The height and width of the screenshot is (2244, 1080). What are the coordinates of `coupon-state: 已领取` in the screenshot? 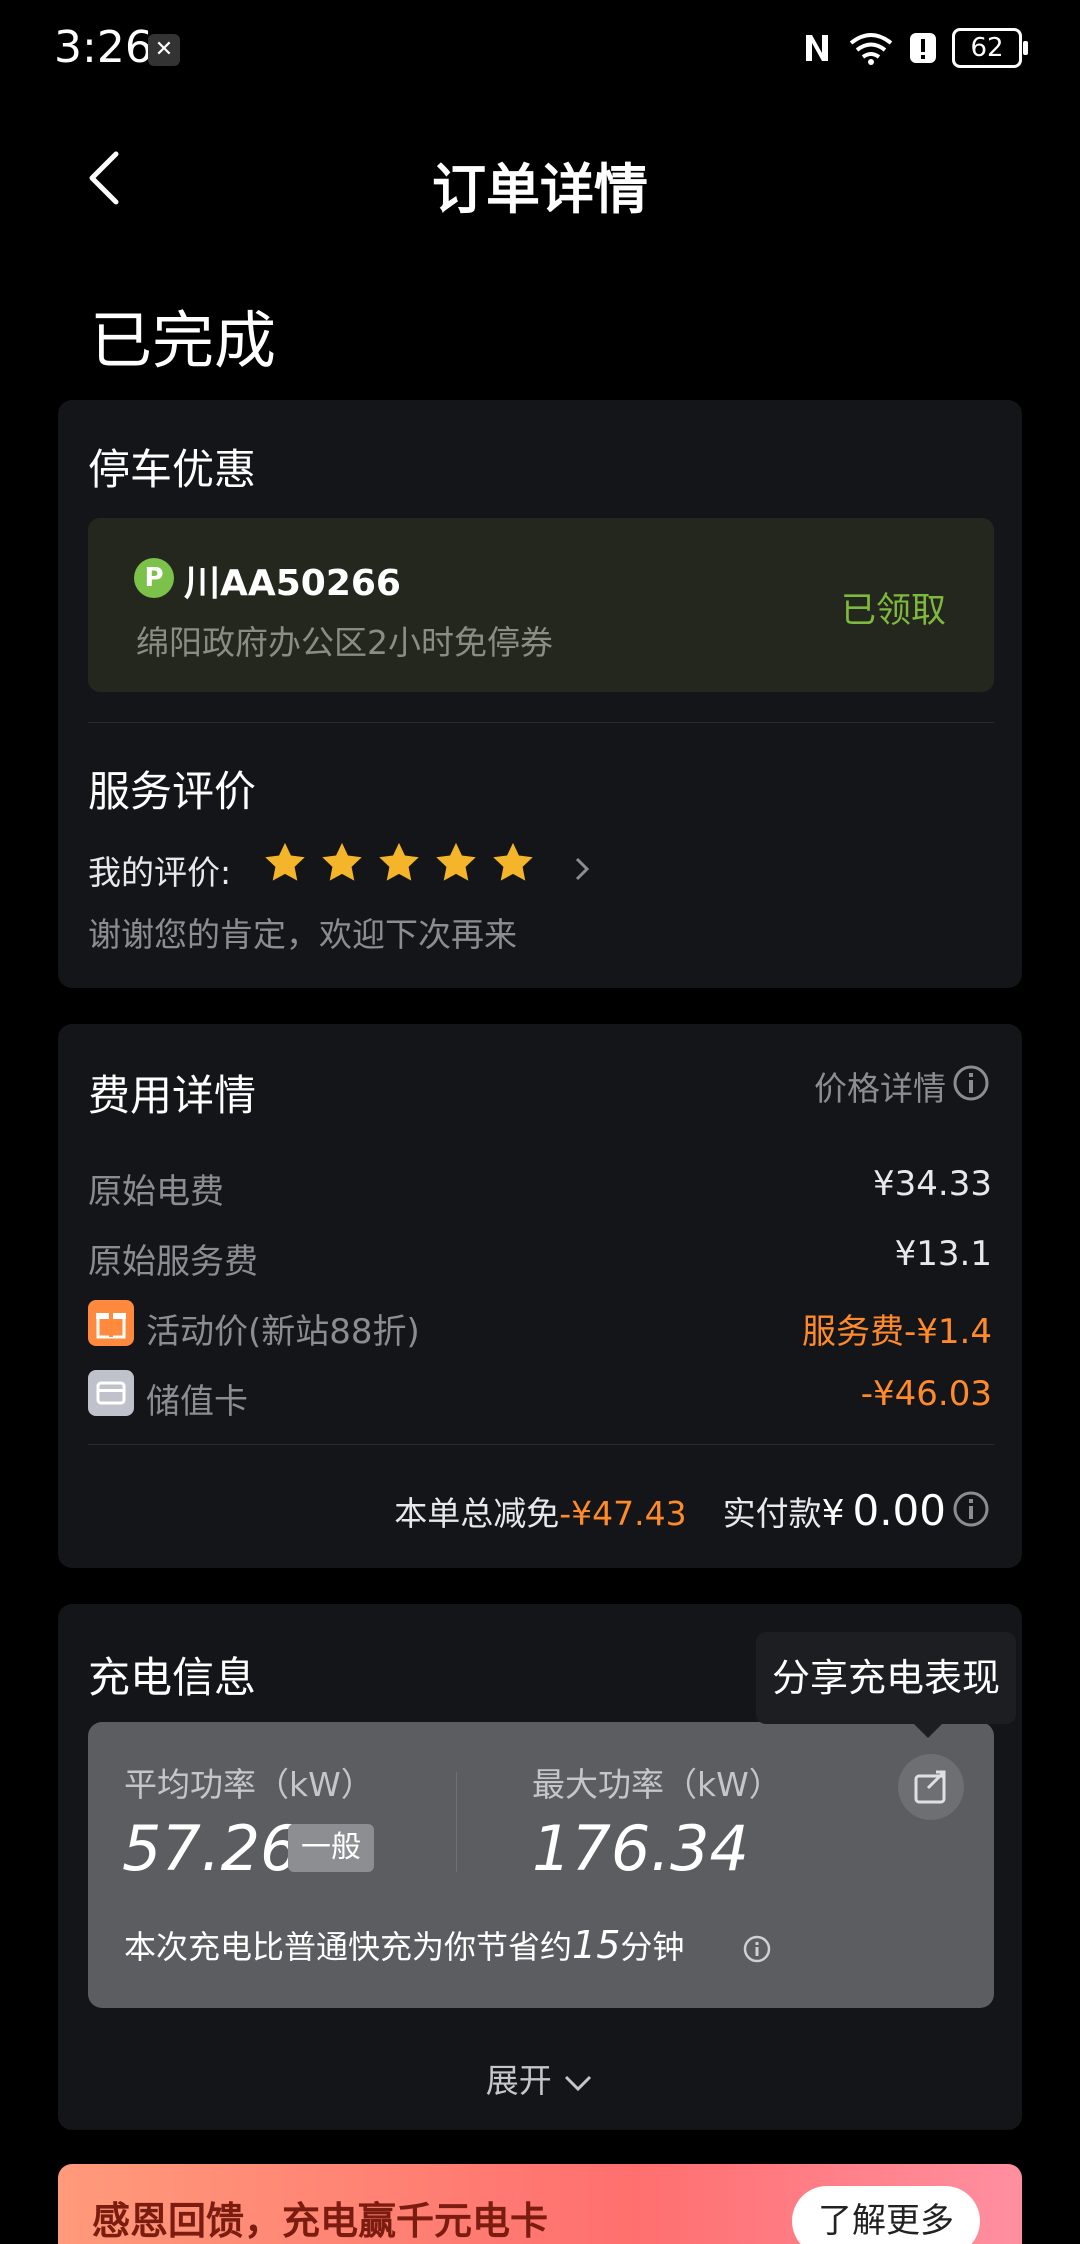 It's located at (893, 611).